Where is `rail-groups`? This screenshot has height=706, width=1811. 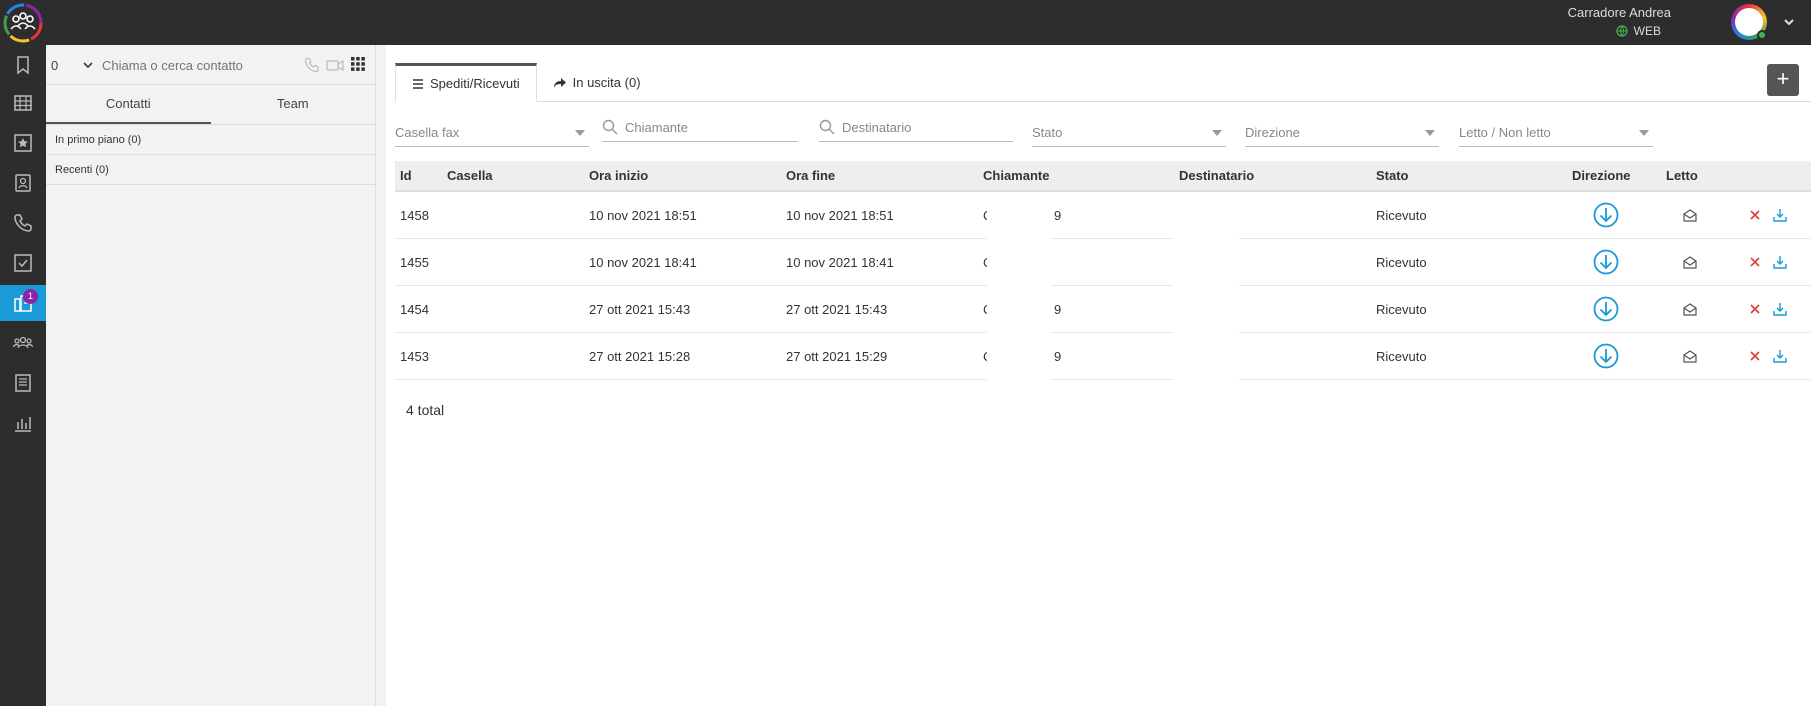
rail-groups is located at coordinates (23, 343).